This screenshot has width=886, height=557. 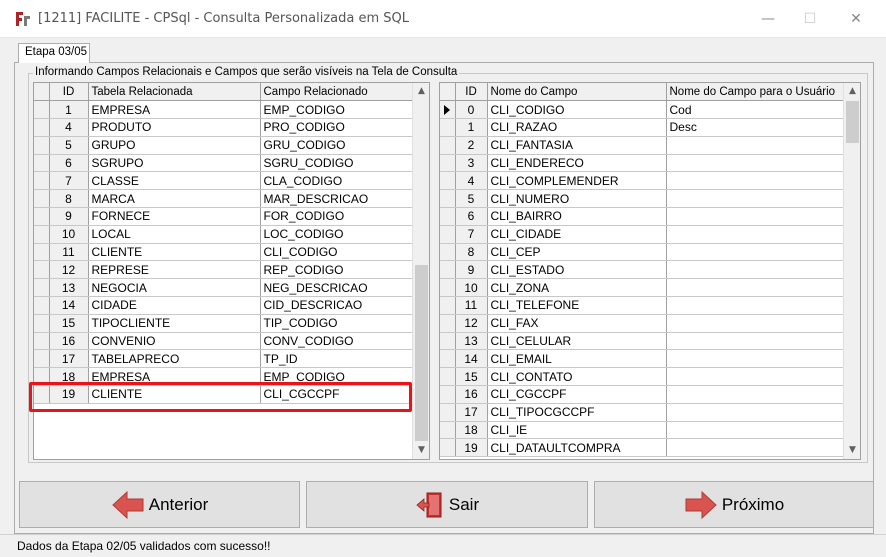 What do you see at coordinates (577, 412) in the screenshot?
I see `table-cell: CLI_TIPOCGCCPF` at bounding box center [577, 412].